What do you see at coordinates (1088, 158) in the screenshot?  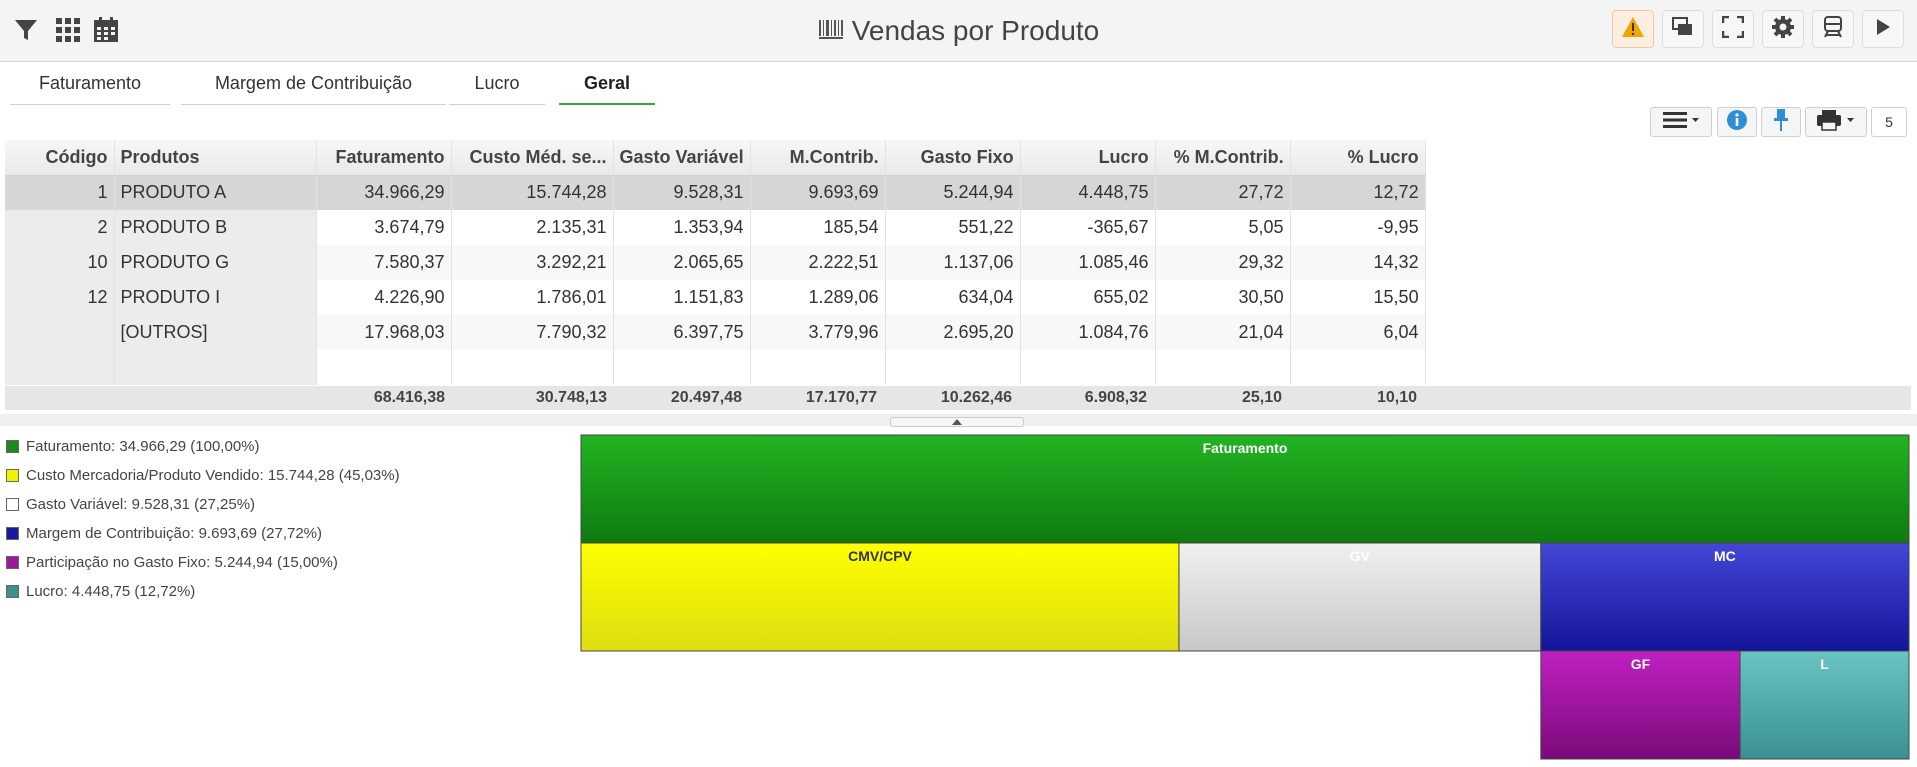 I see `col-header-lucro: Lucro` at bounding box center [1088, 158].